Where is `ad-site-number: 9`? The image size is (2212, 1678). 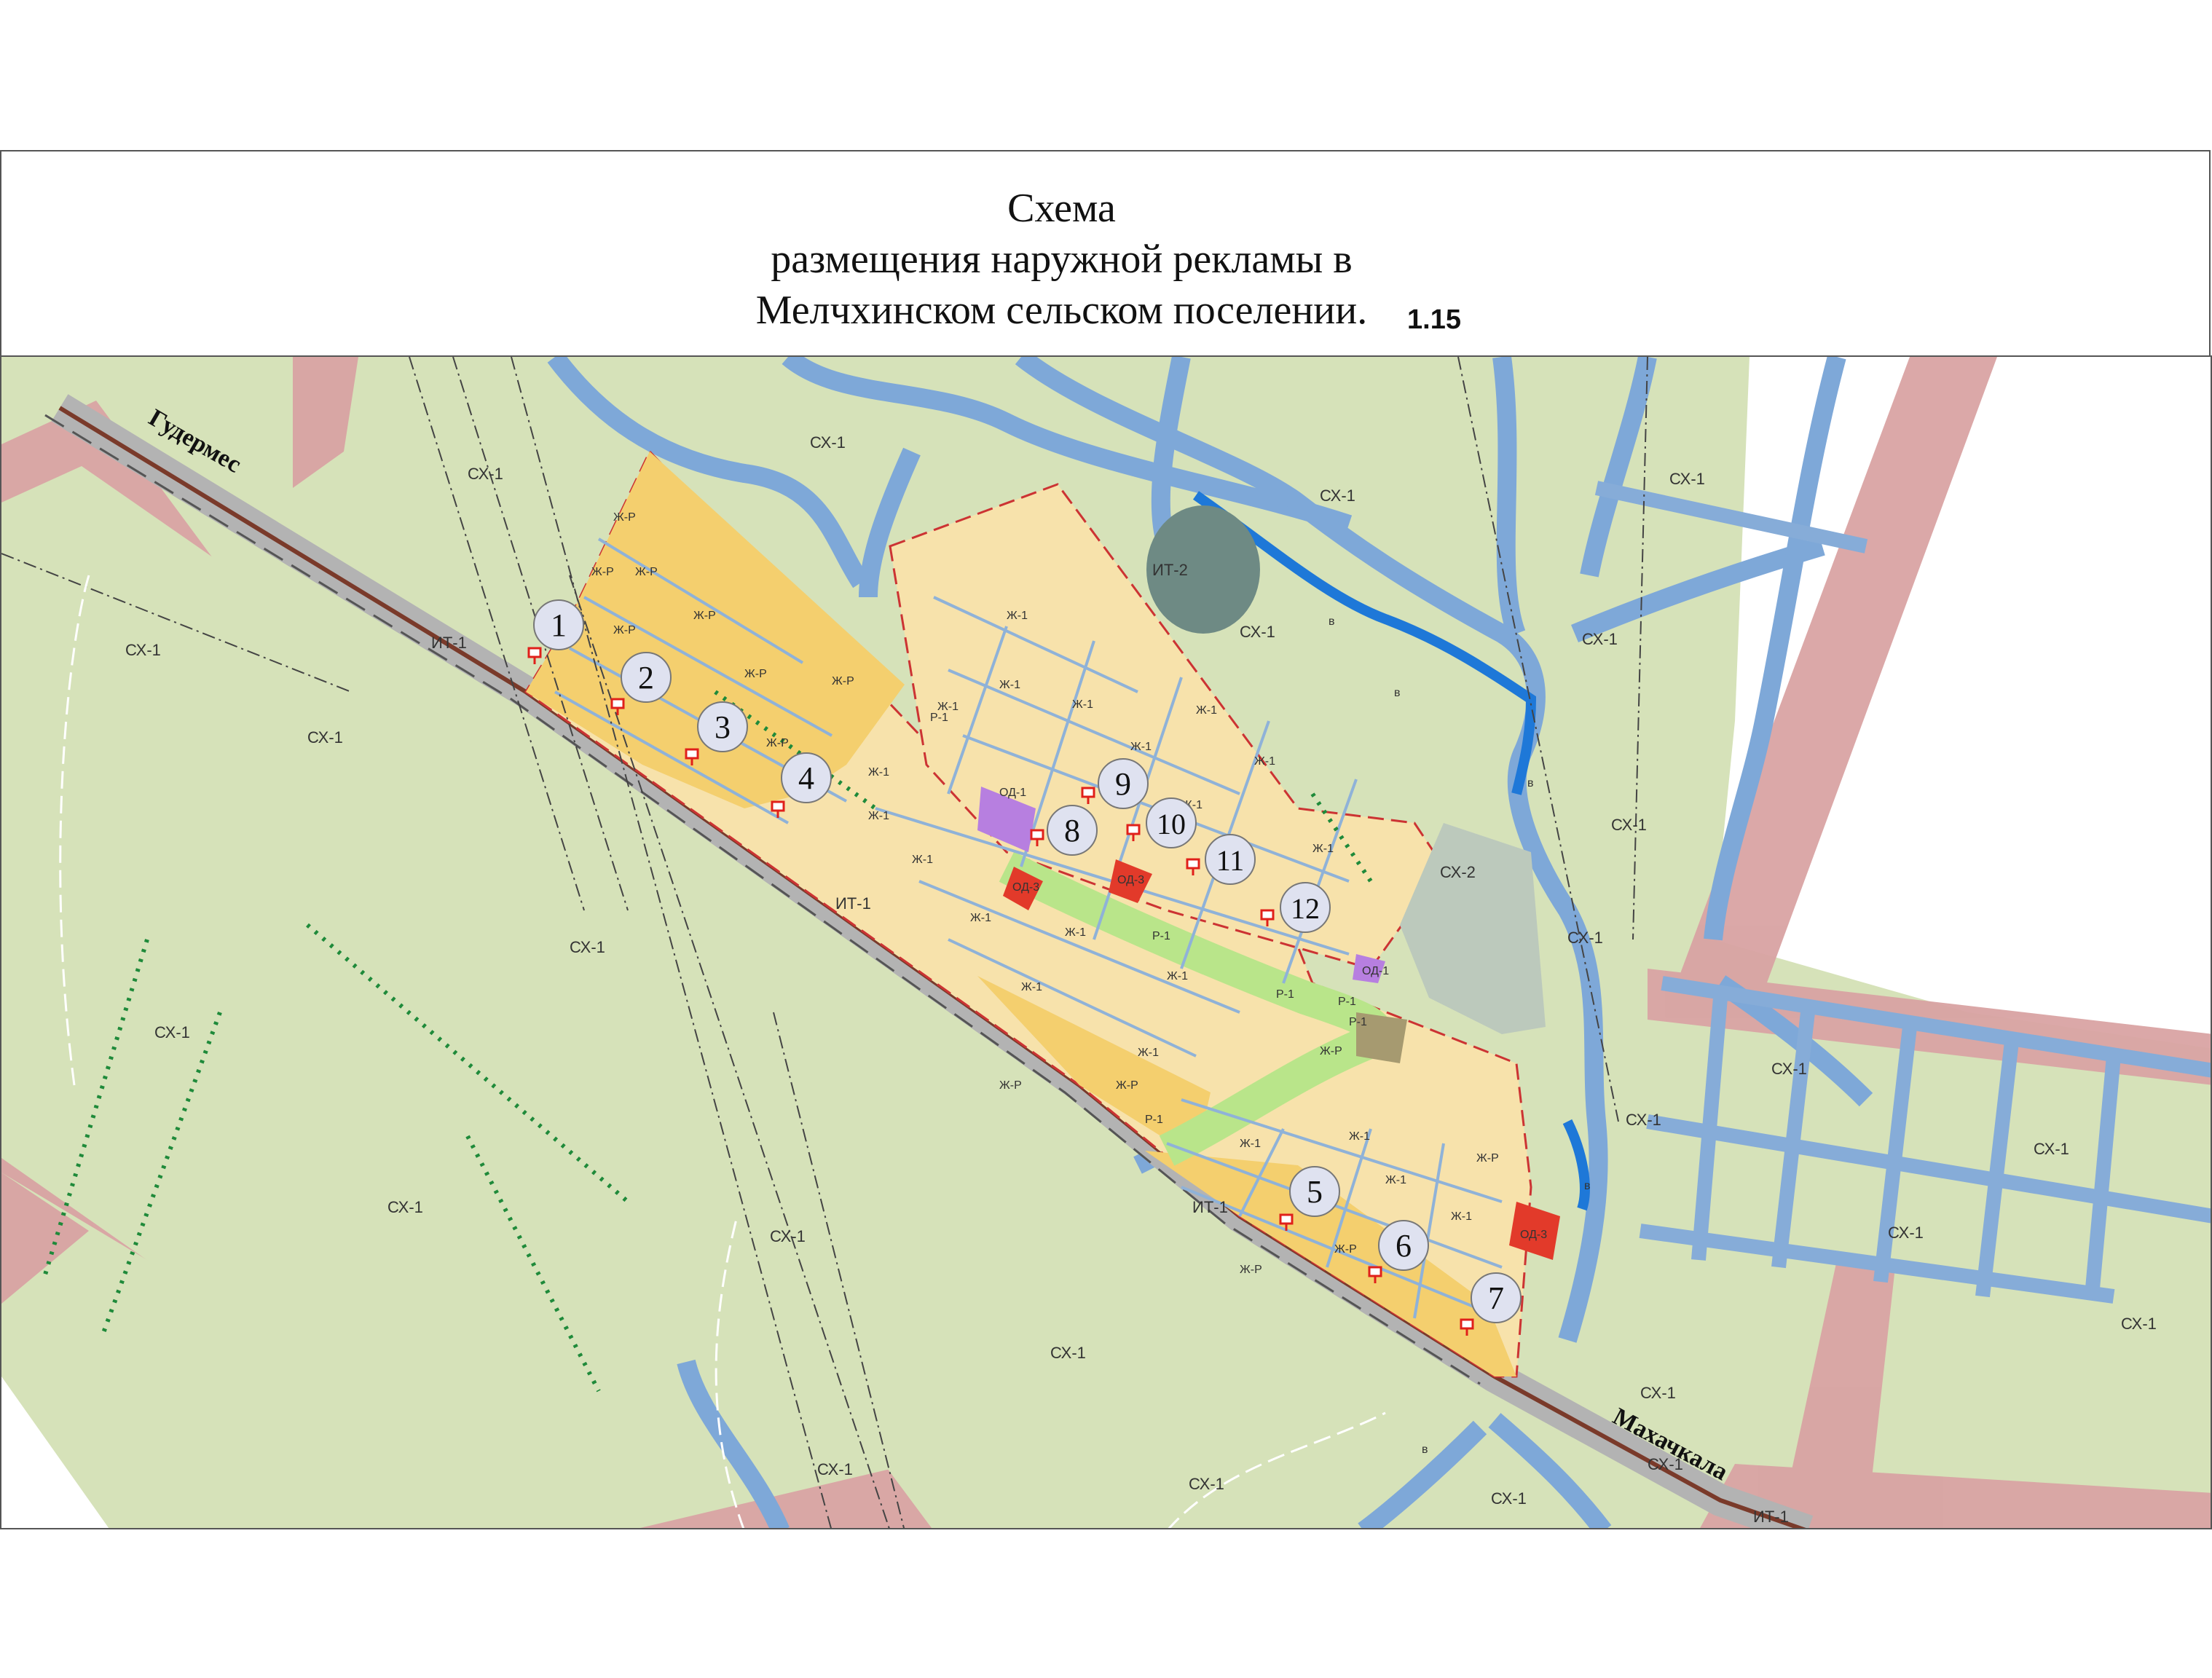
ad-site-number: 9 is located at coordinates (1123, 784).